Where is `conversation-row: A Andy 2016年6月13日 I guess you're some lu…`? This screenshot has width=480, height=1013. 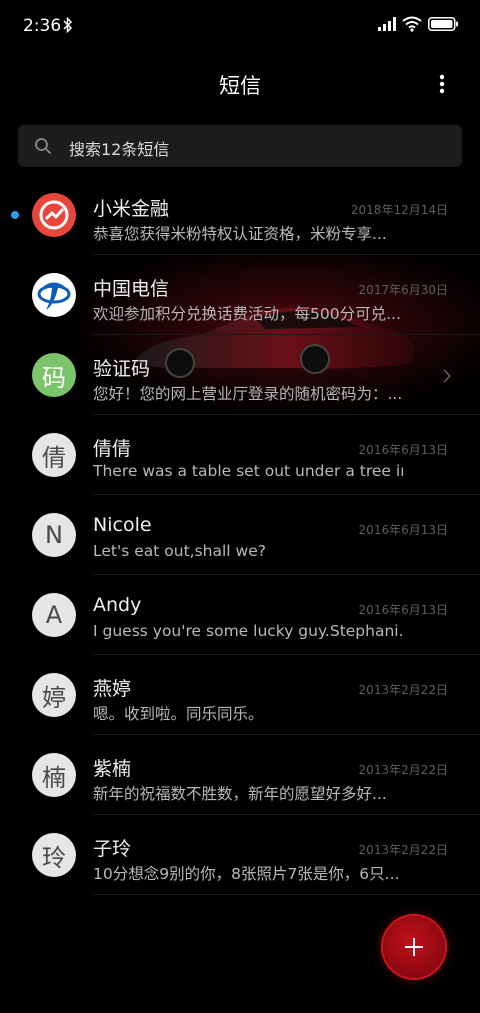 conversation-row: A Andy 2016年6月13日 I guess you're some lu… is located at coordinates (240, 615).